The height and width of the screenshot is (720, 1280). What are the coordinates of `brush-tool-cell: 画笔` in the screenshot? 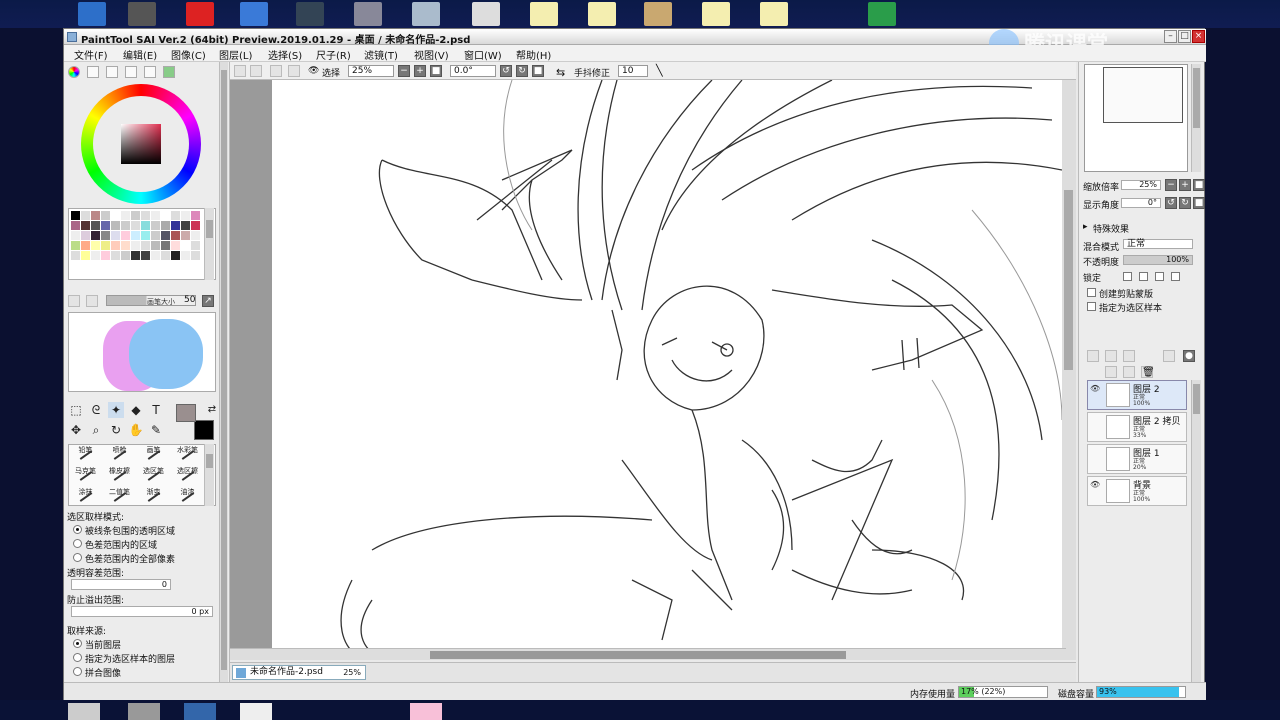 It's located at (153, 455).